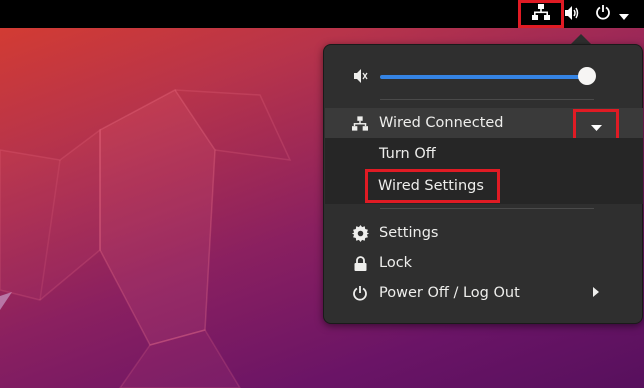 This screenshot has width=644, height=388. I want to click on wired-settings-item: Wired Settings, so click(432, 186).